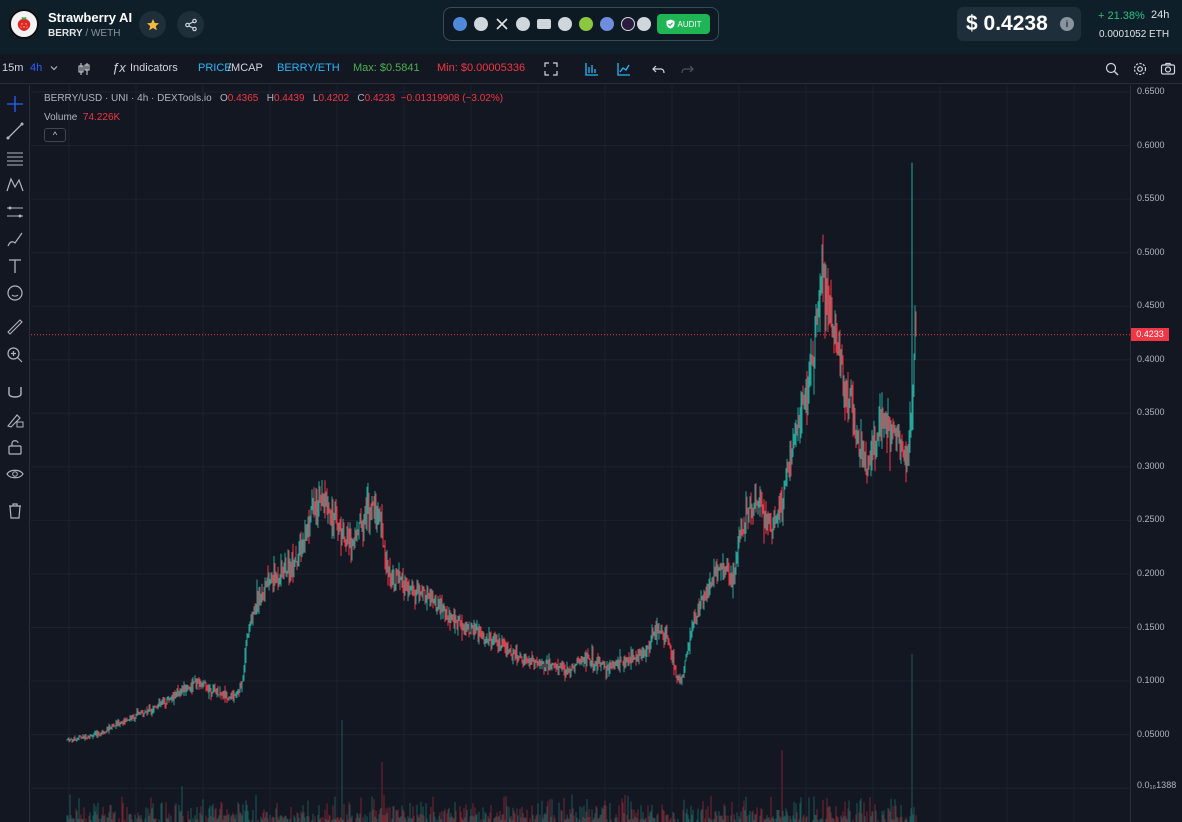 The image size is (1182, 822). I want to click on volume-label: Volume, so click(61, 117).